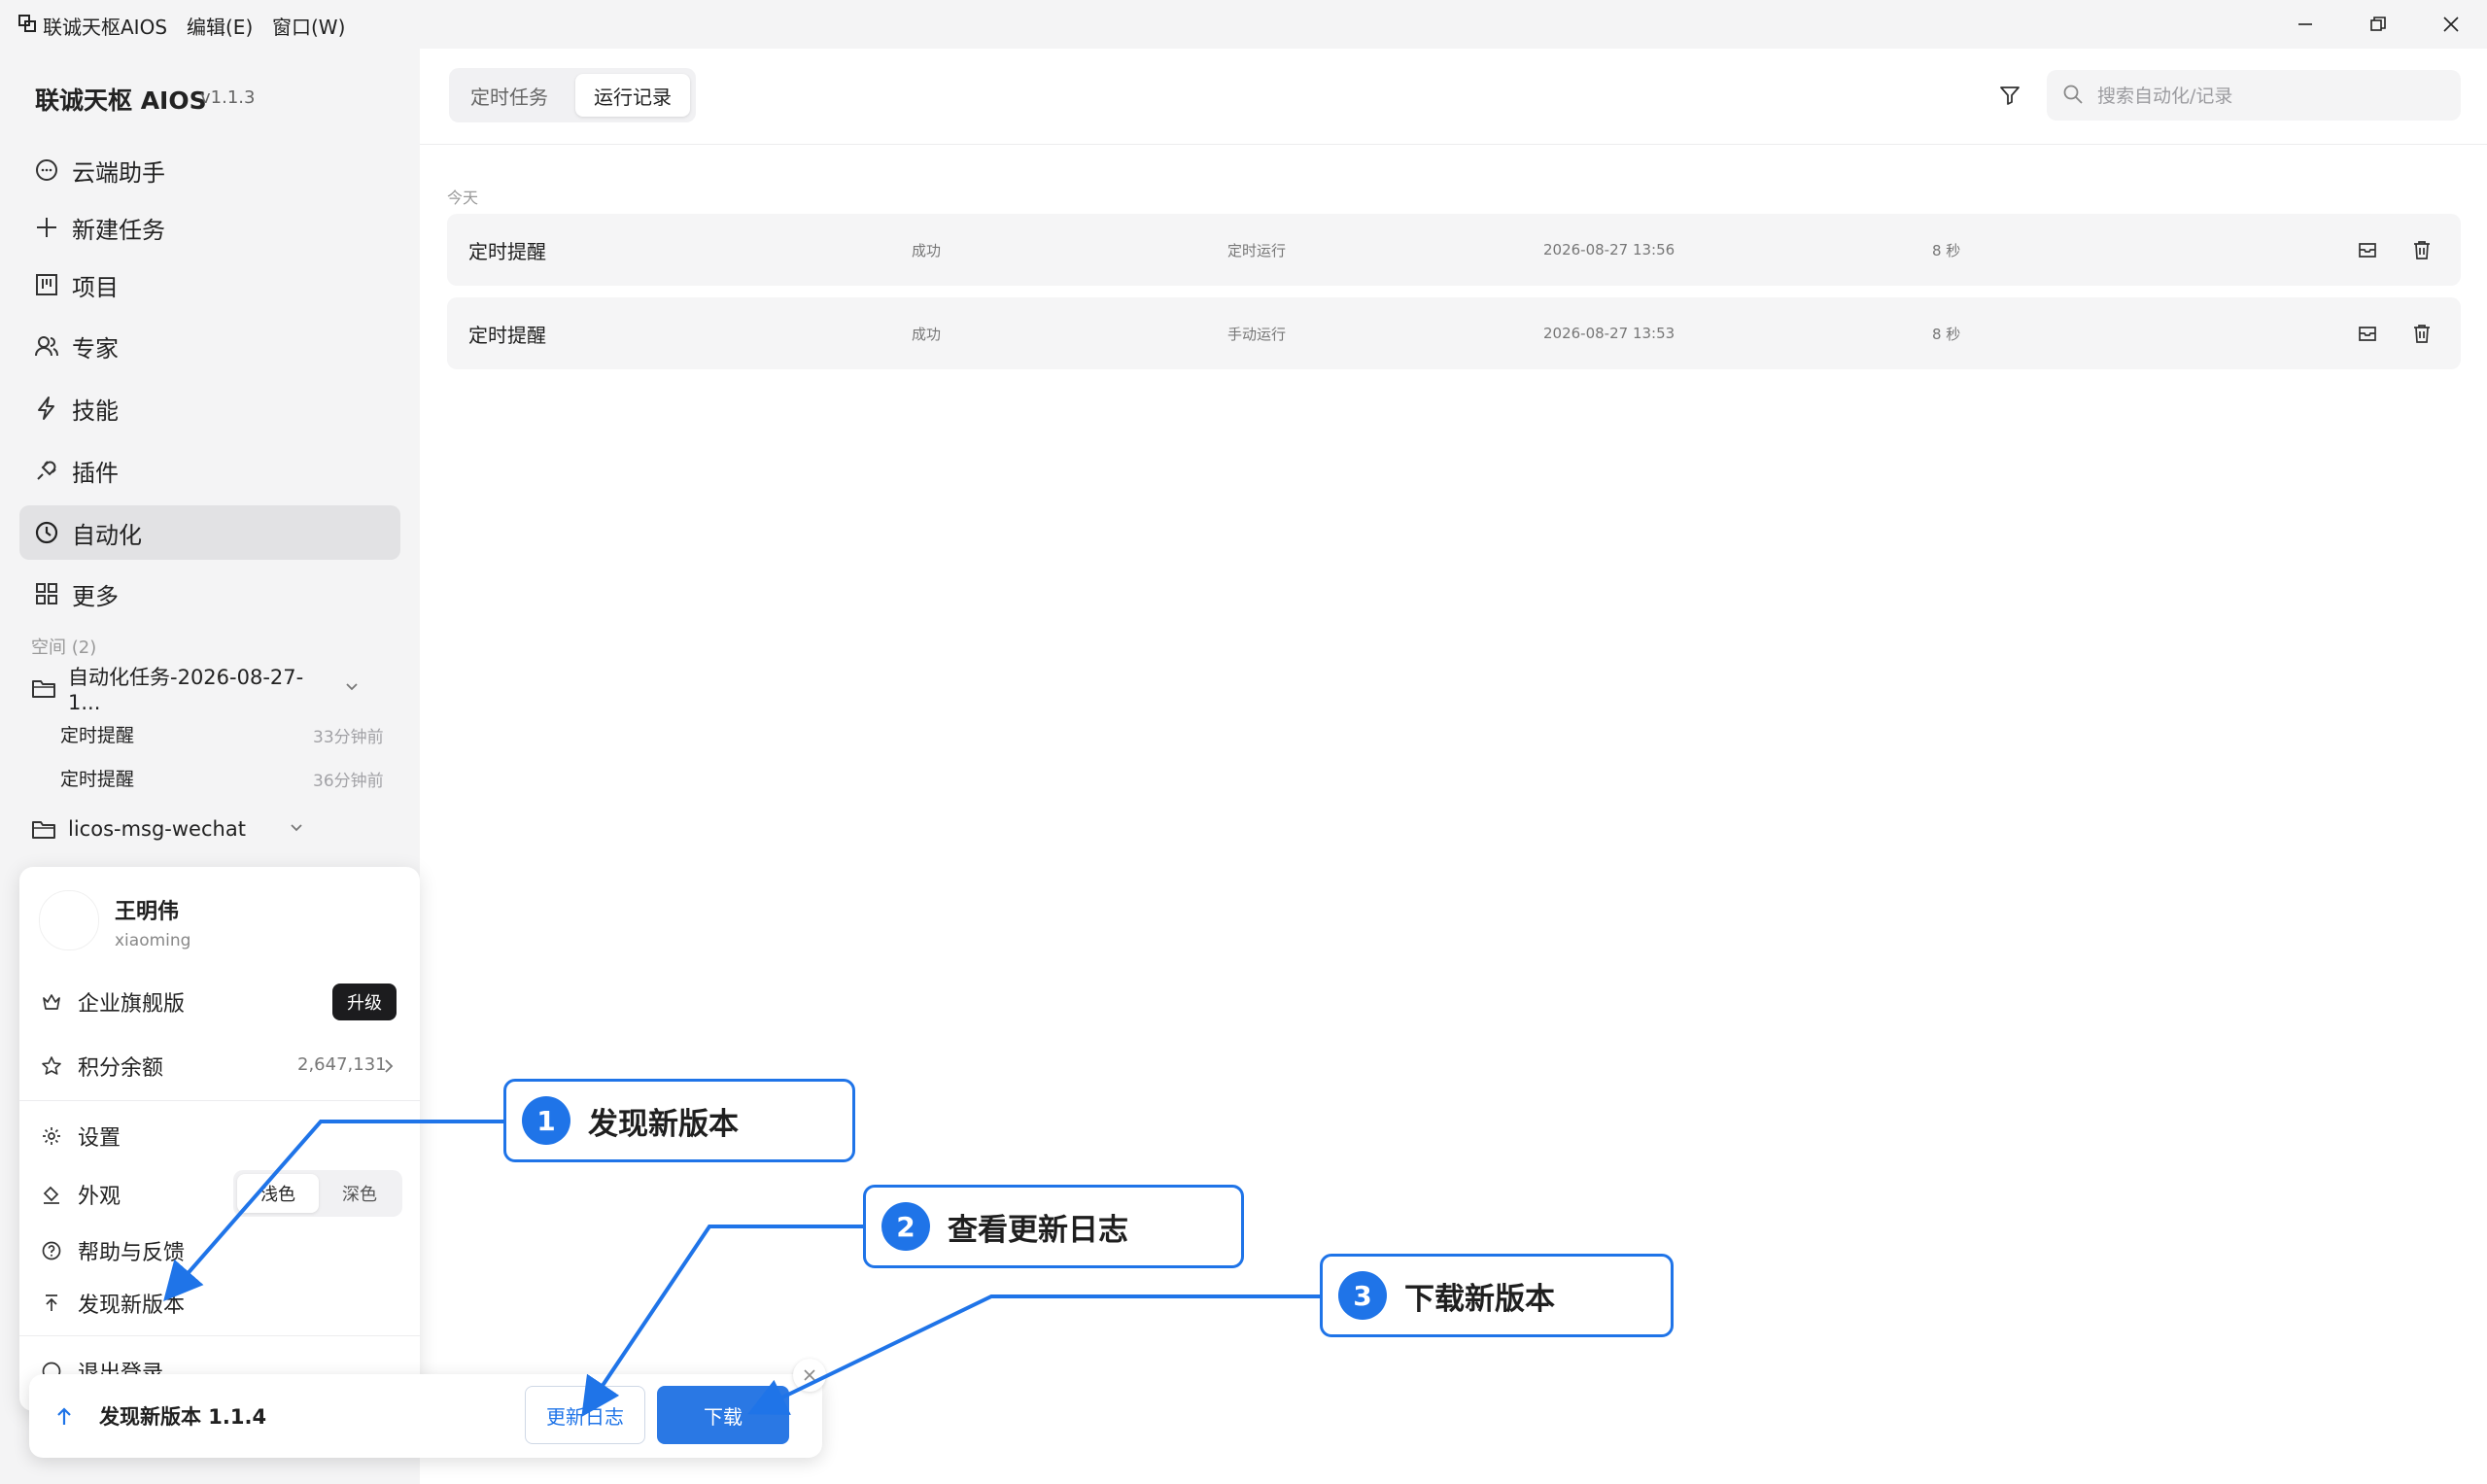  I want to click on annotation-arrows, so click(743, 1268).